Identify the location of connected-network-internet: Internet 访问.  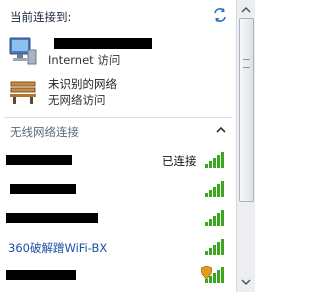
(119, 51).